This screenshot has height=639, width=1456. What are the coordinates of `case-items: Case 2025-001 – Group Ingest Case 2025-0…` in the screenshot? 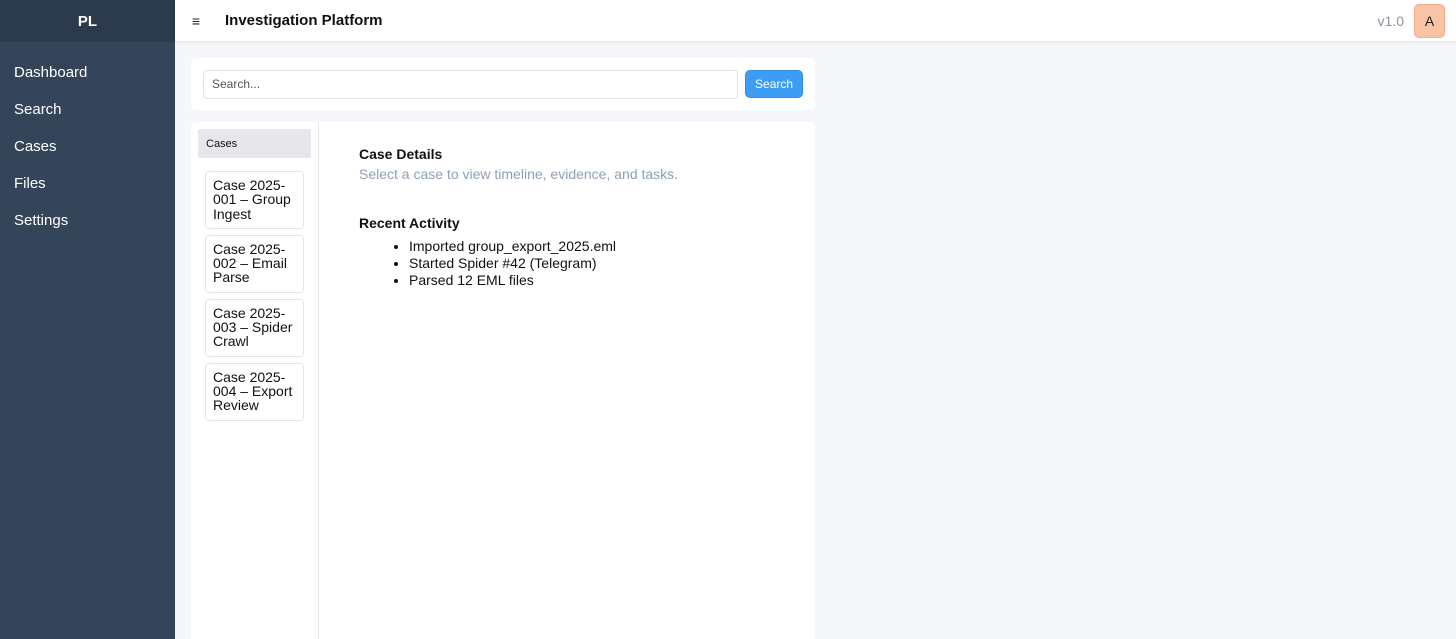 It's located at (254, 296).